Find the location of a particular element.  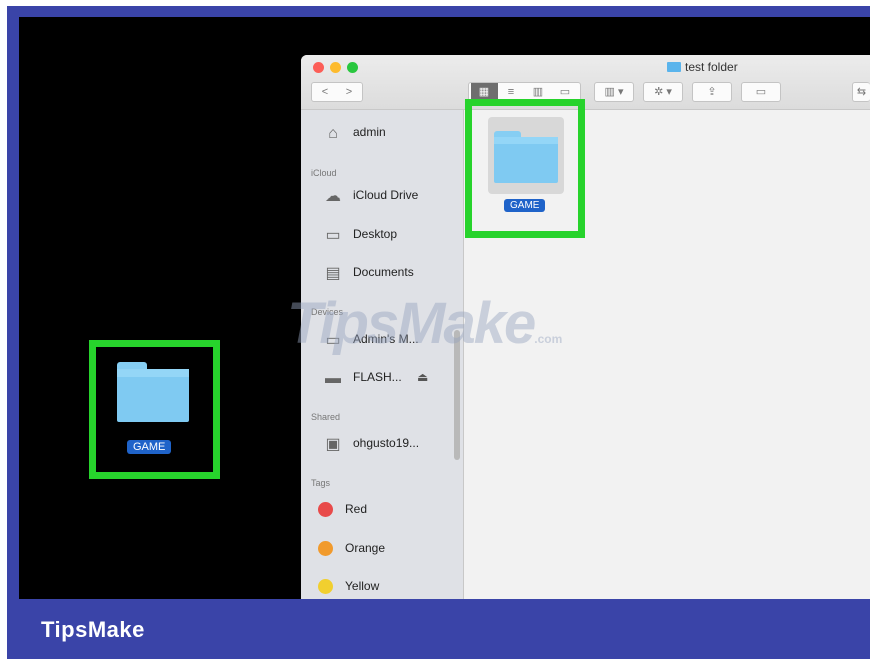

forward-button: > is located at coordinates (349, 92).